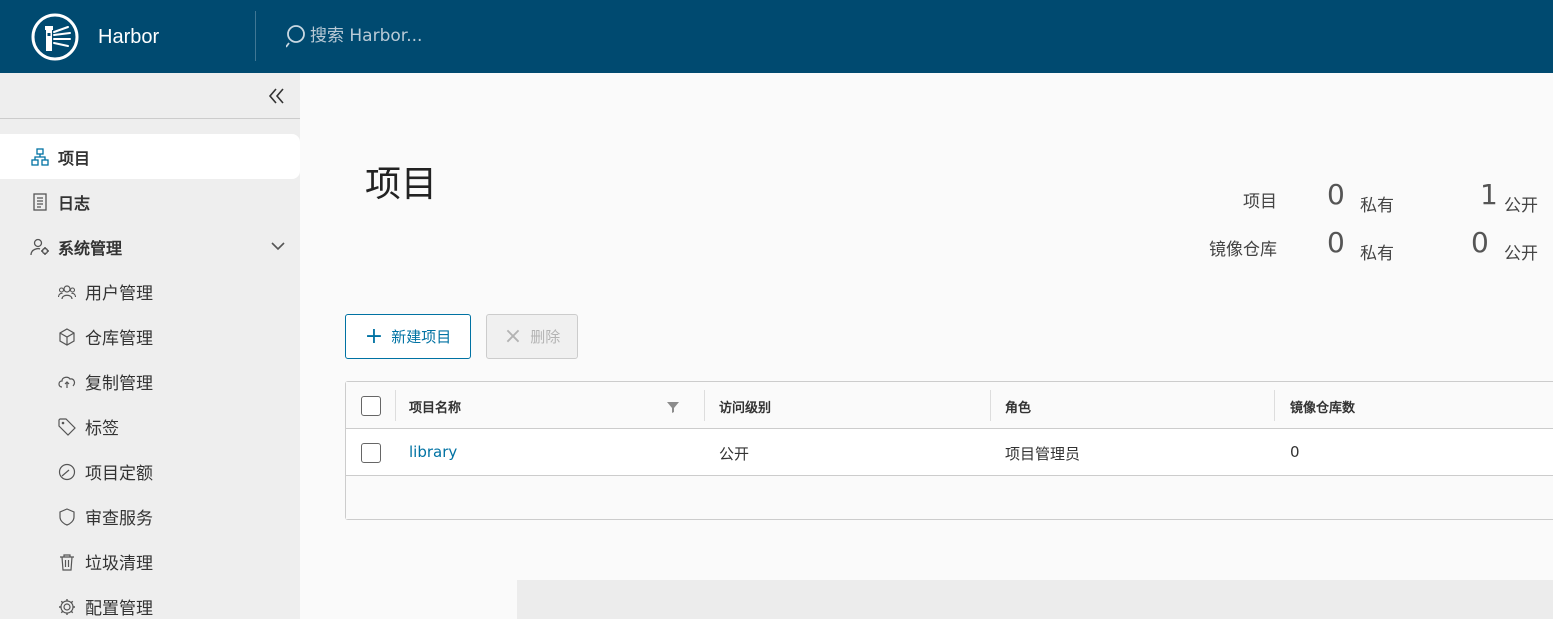 Image resolution: width=1553 pixels, height=619 pixels. What do you see at coordinates (1043, 454) in the screenshot?
I see `project-role: 项目管理员` at bounding box center [1043, 454].